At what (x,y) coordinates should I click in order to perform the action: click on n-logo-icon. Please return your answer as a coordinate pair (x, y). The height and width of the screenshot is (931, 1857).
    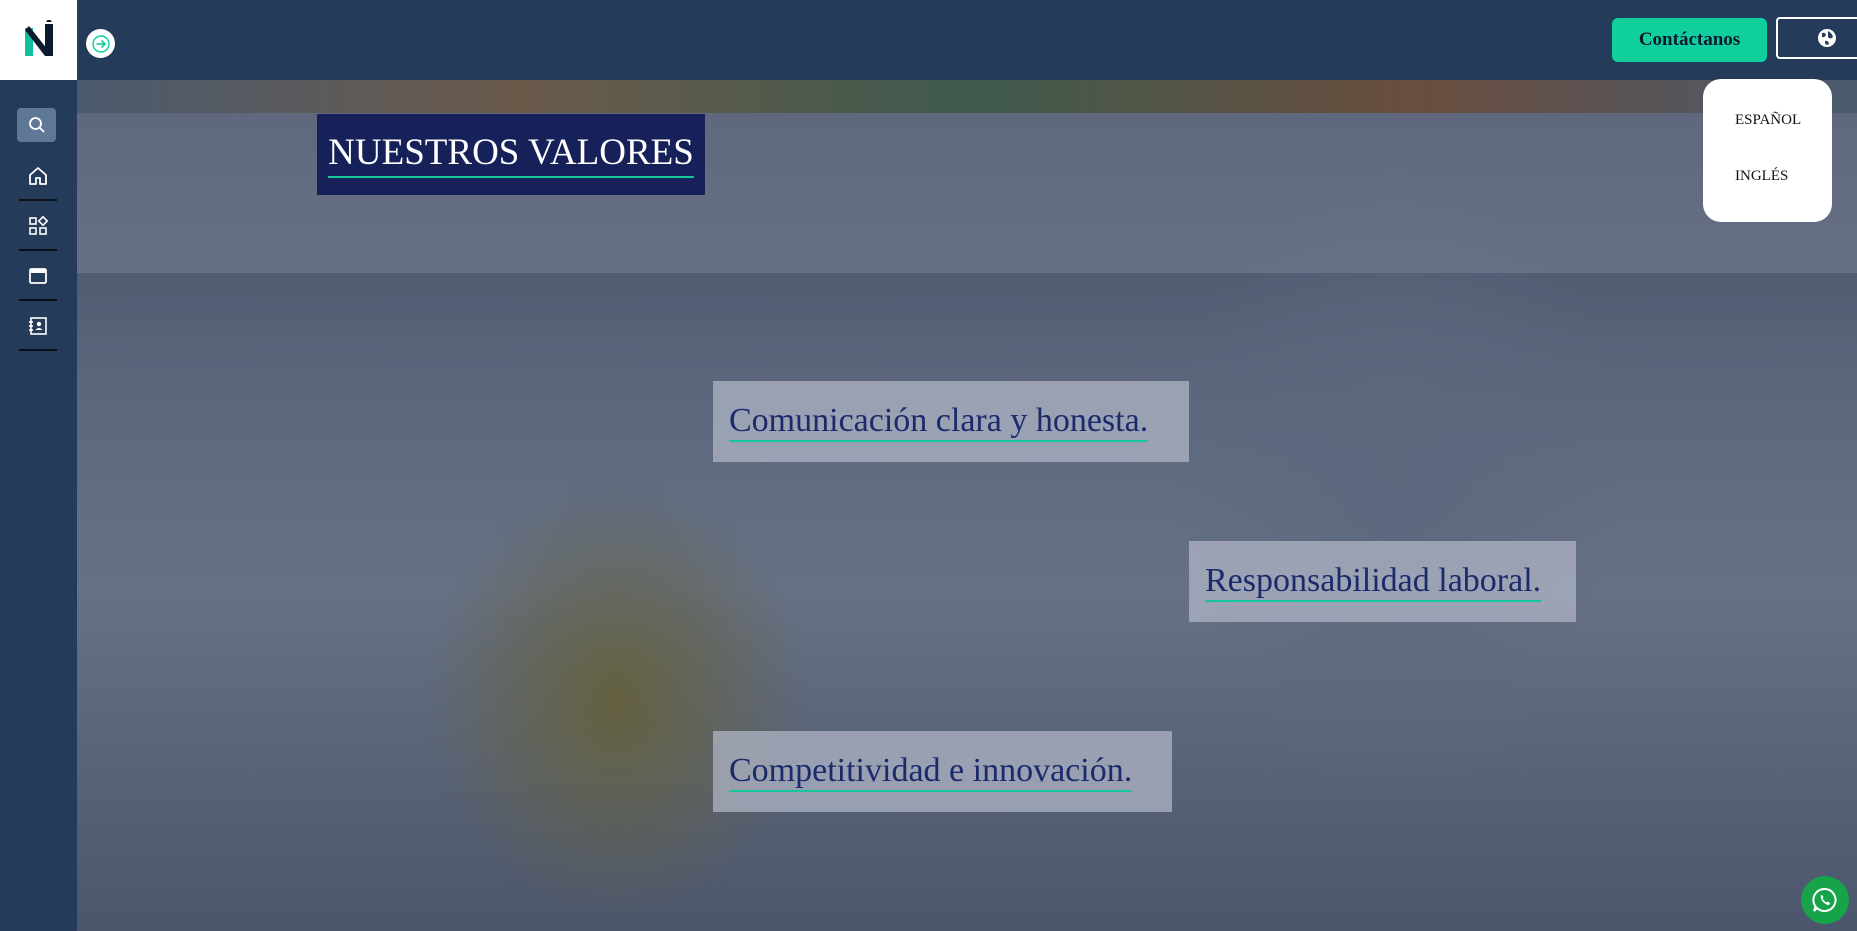
    Looking at the image, I should click on (38, 38).